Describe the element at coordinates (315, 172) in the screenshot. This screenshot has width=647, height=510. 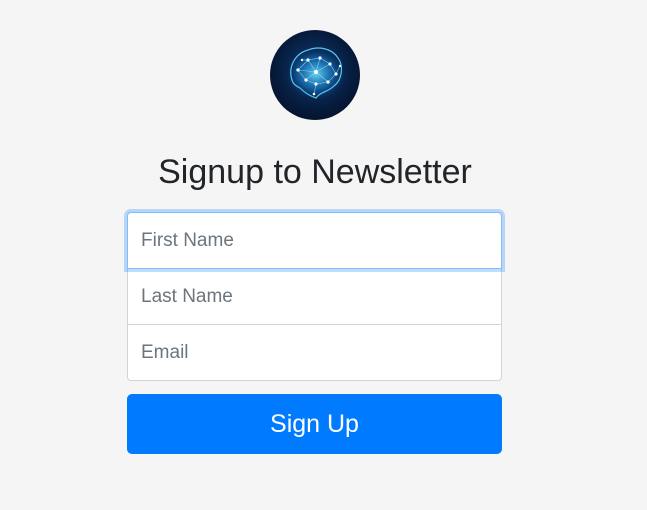
I see `page-title: Signup to Newsletter` at that location.